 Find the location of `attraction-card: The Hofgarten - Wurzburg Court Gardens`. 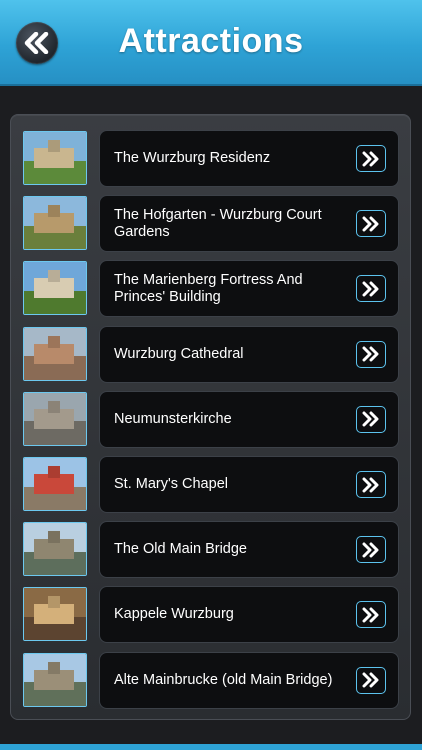

attraction-card: The Hofgarten - Wurzburg Court Gardens is located at coordinates (249, 224).